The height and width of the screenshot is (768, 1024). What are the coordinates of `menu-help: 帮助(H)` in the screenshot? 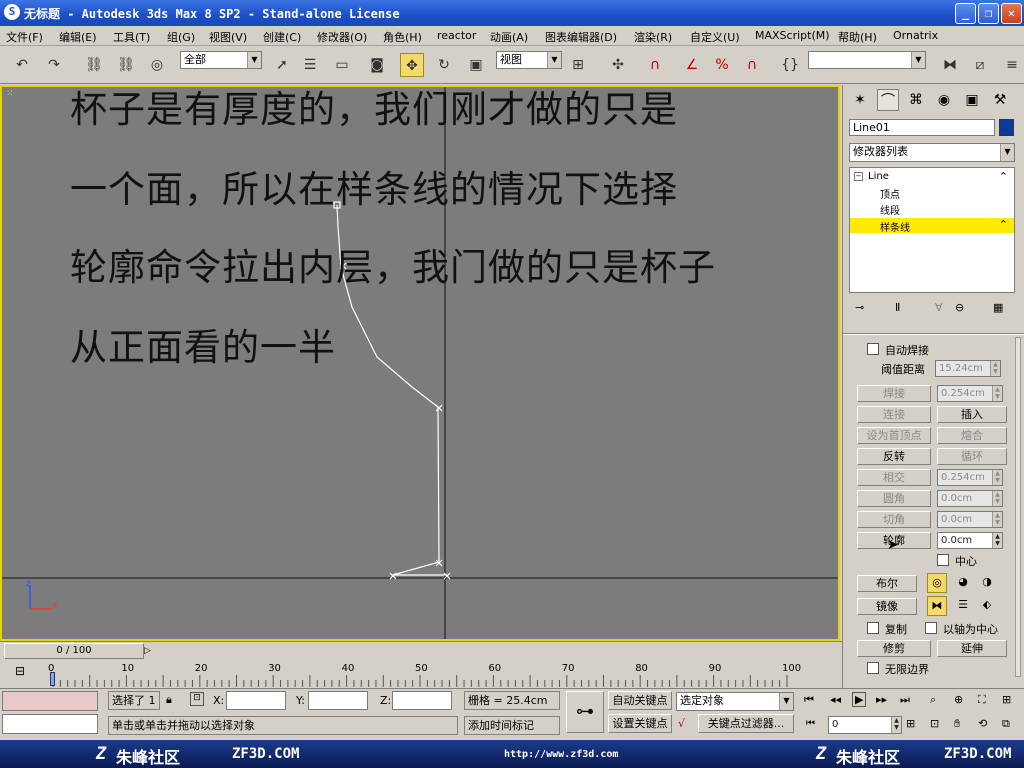 It's located at (857, 37).